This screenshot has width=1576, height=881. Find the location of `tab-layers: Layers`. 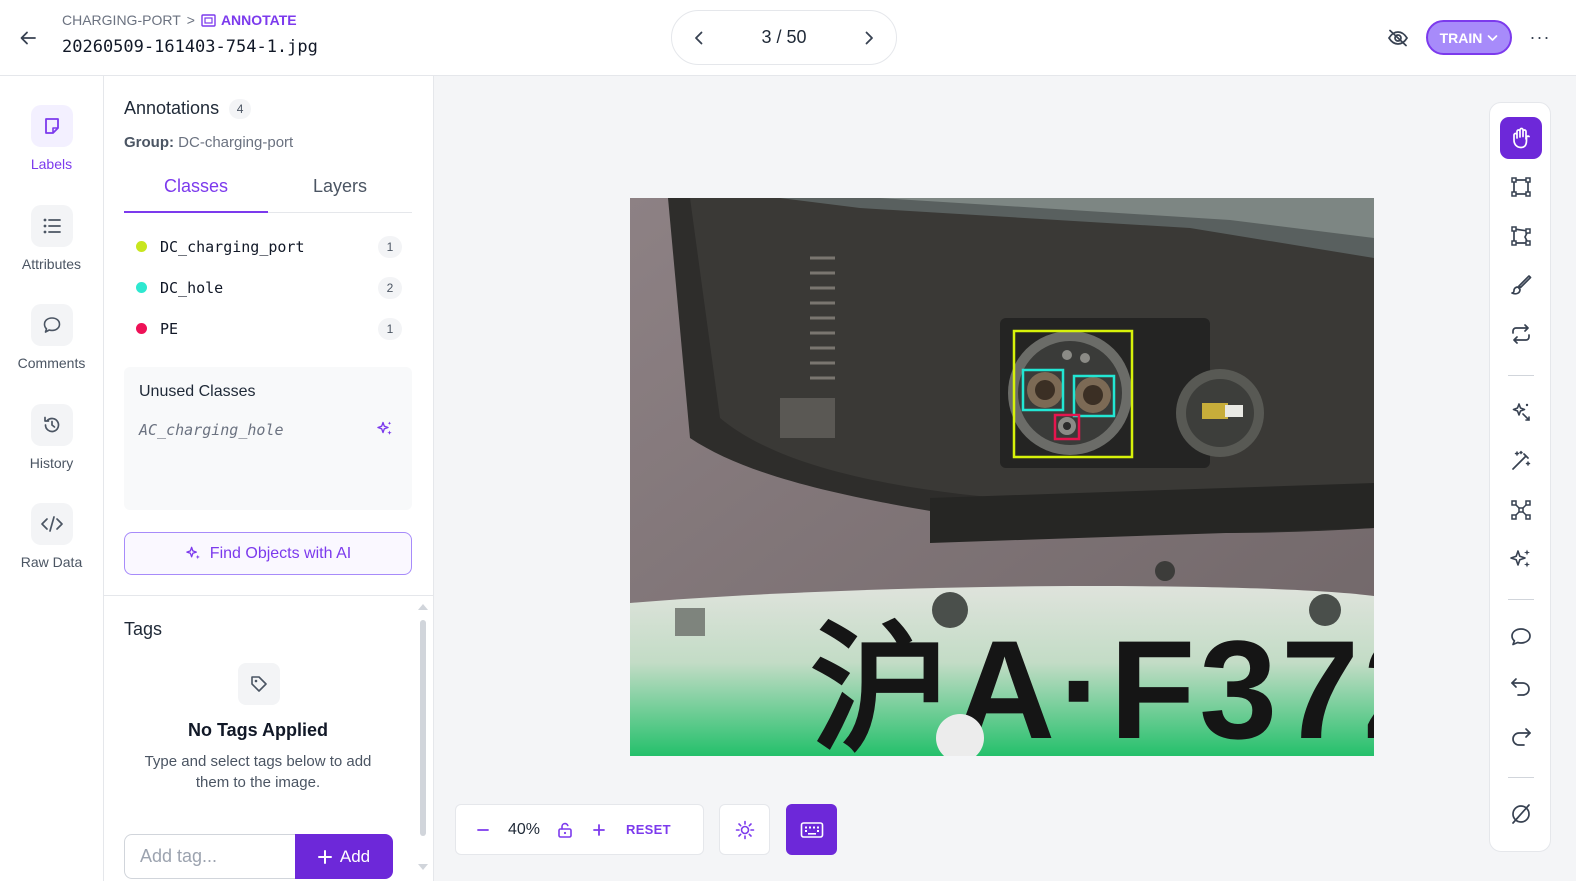

tab-layers: Layers is located at coordinates (340, 191).